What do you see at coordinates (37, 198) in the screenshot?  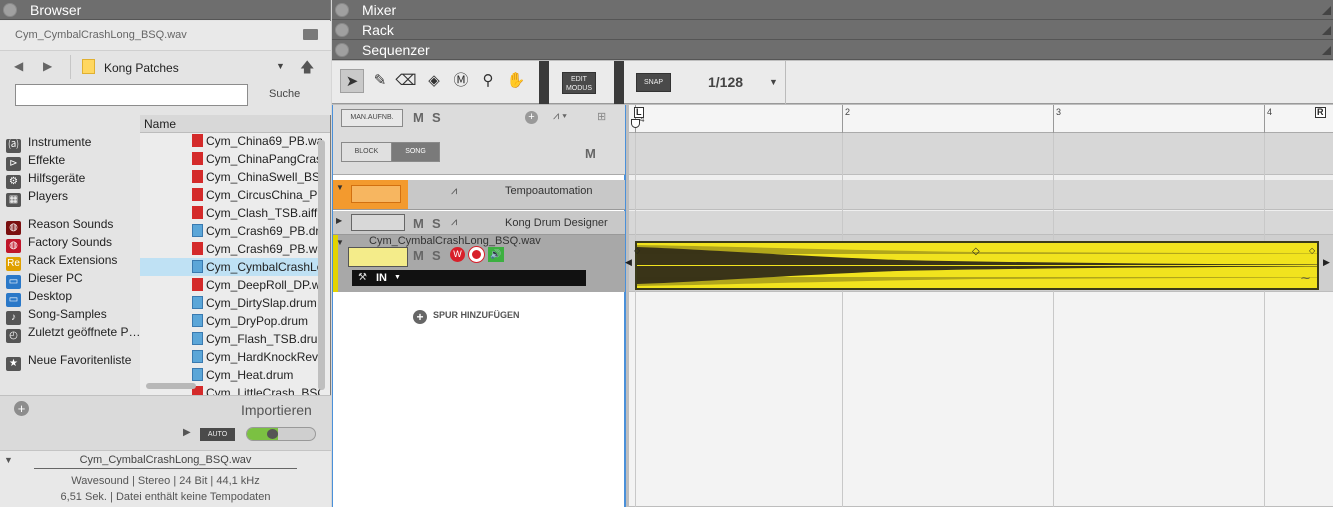 I see `location-players: ▦ Players` at bounding box center [37, 198].